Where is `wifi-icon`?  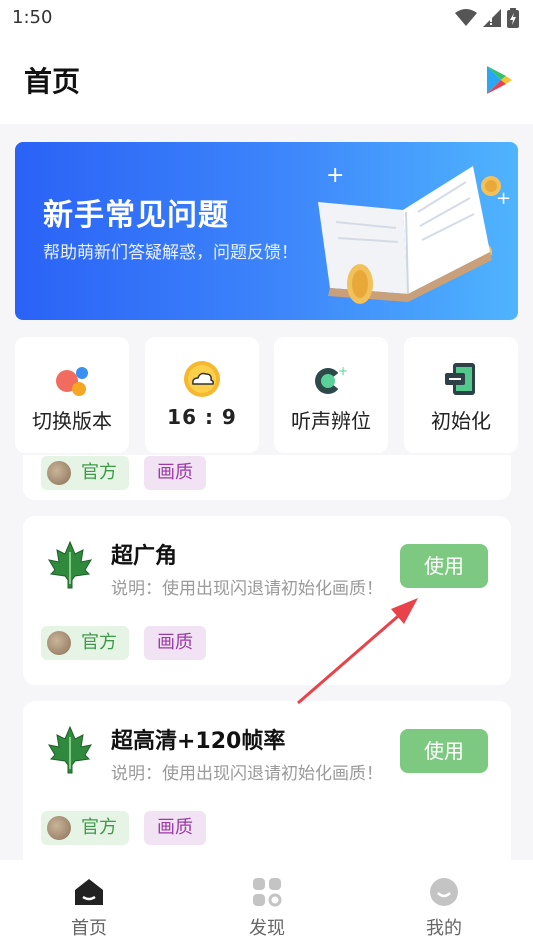
wifi-icon is located at coordinates (466, 17).